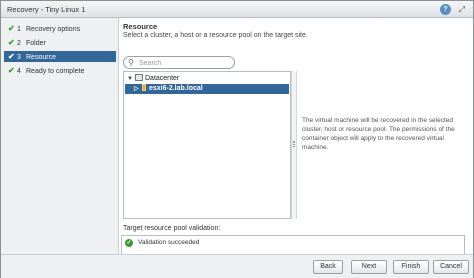 The width and height of the screenshot is (474, 278). What do you see at coordinates (462, 9) in the screenshot?
I see `expand-icon: ⤢` at bounding box center [462, 9].